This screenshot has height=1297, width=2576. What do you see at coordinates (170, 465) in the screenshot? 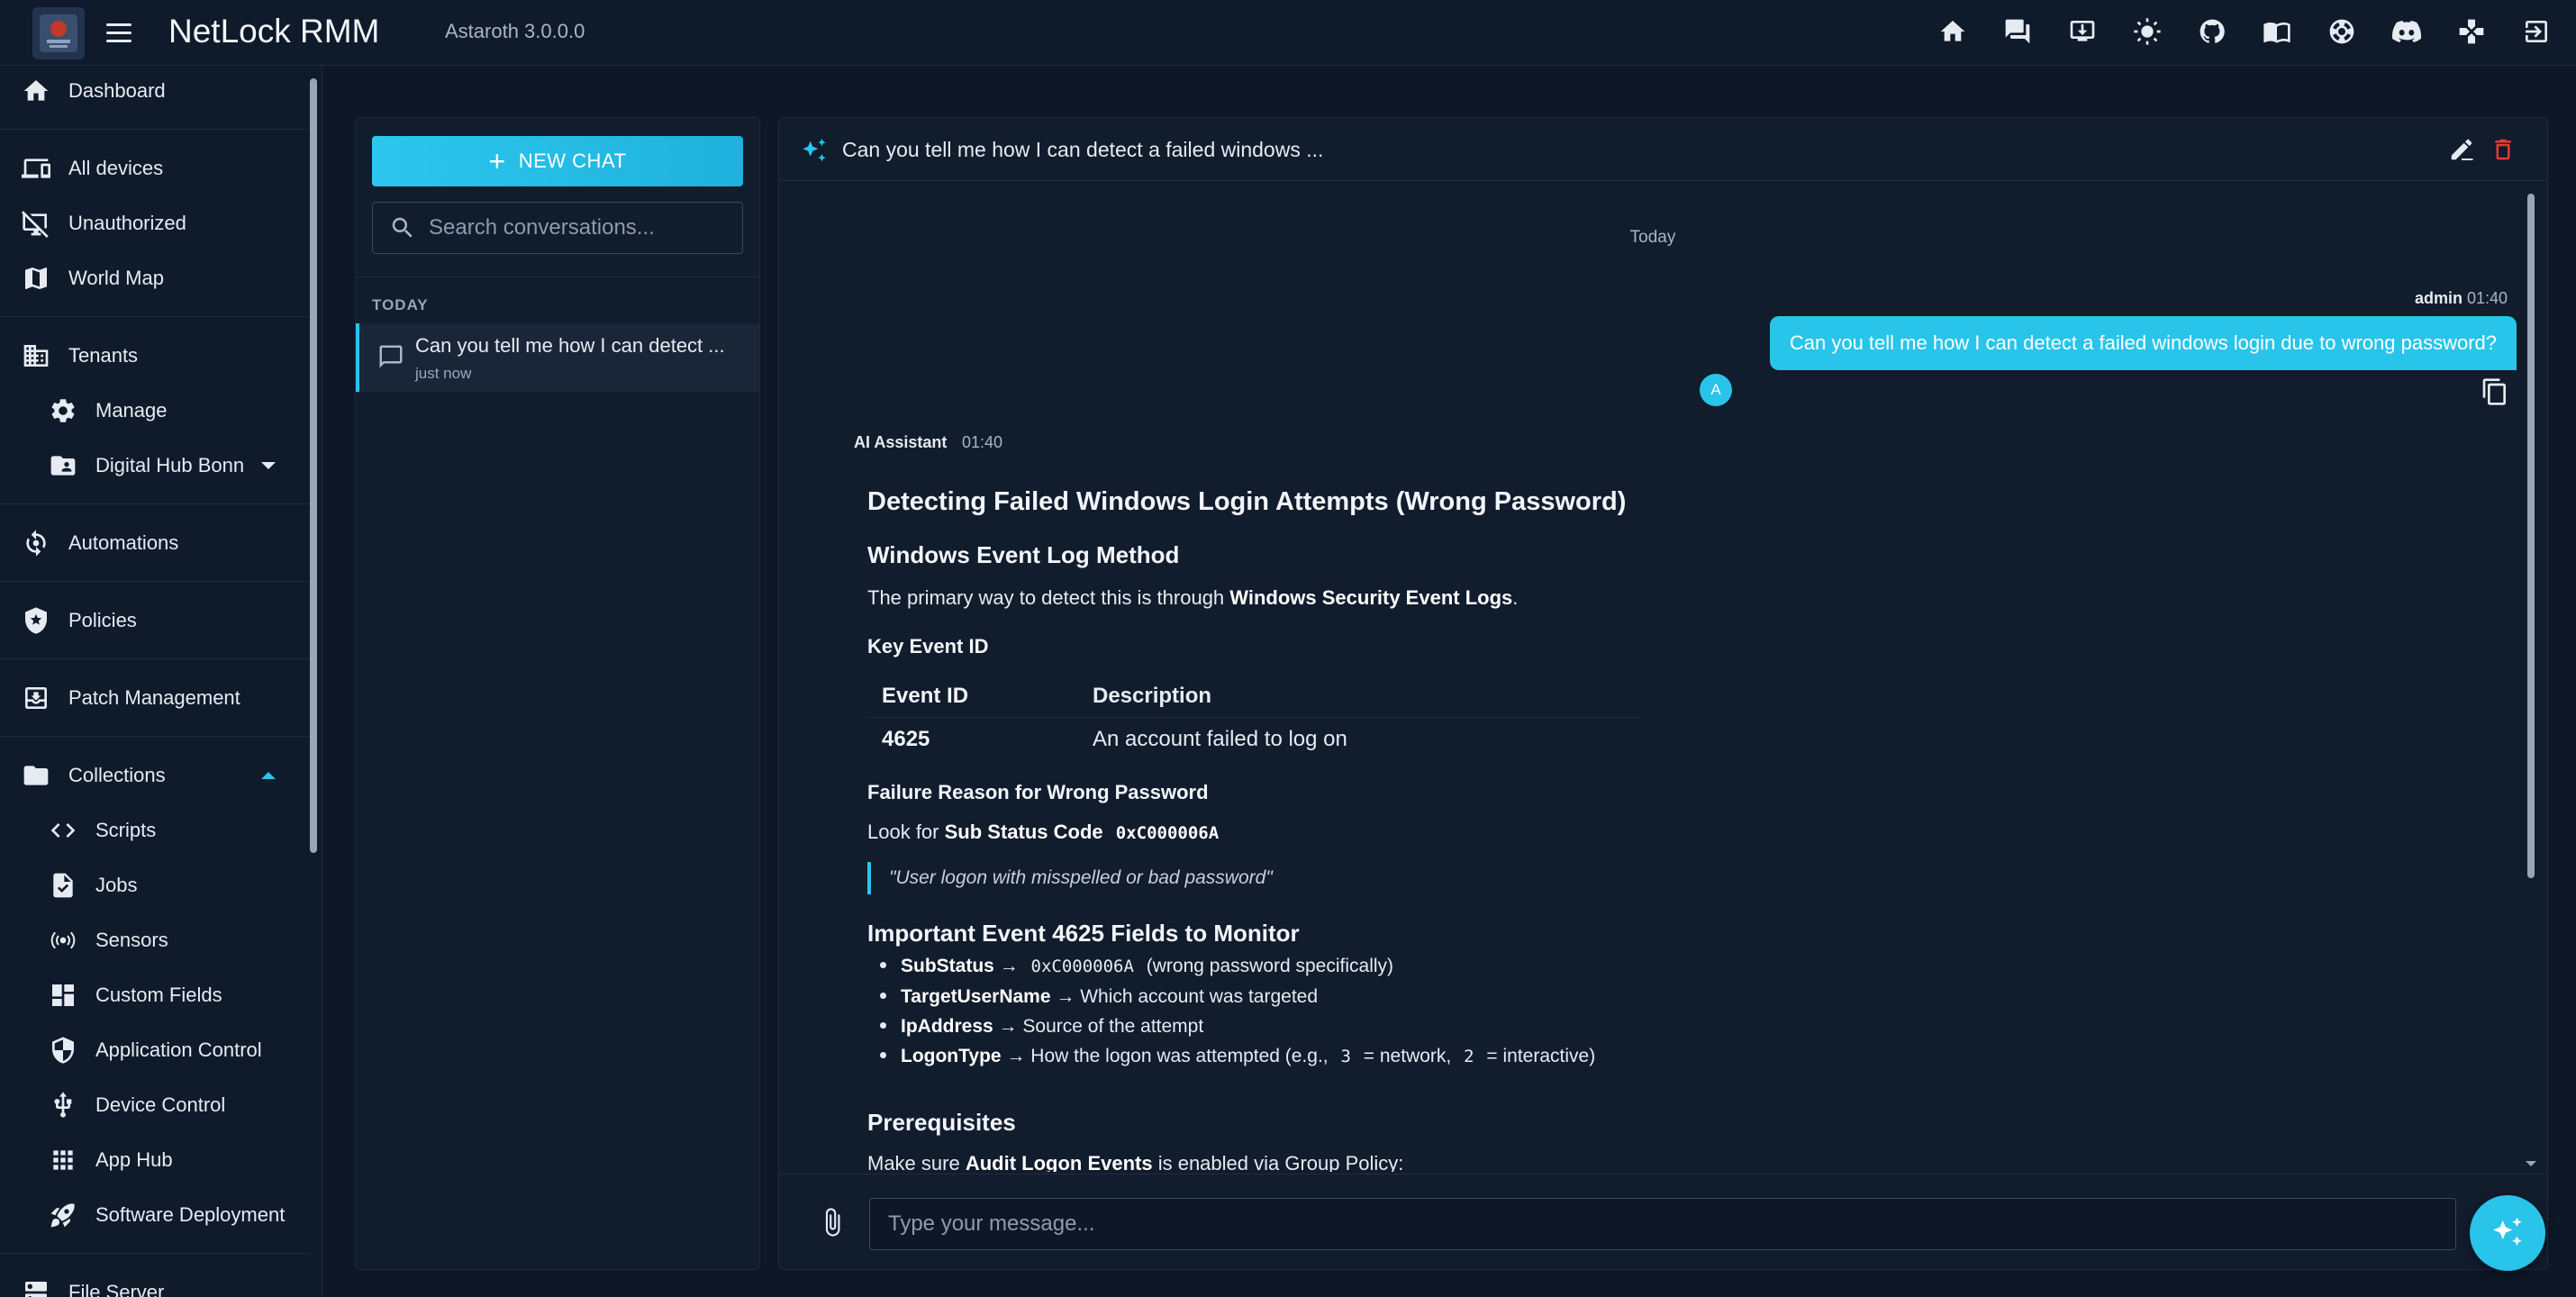
I see `sidebar-item-label: Digital Hub Bonn` at bounding box center [170, 465].